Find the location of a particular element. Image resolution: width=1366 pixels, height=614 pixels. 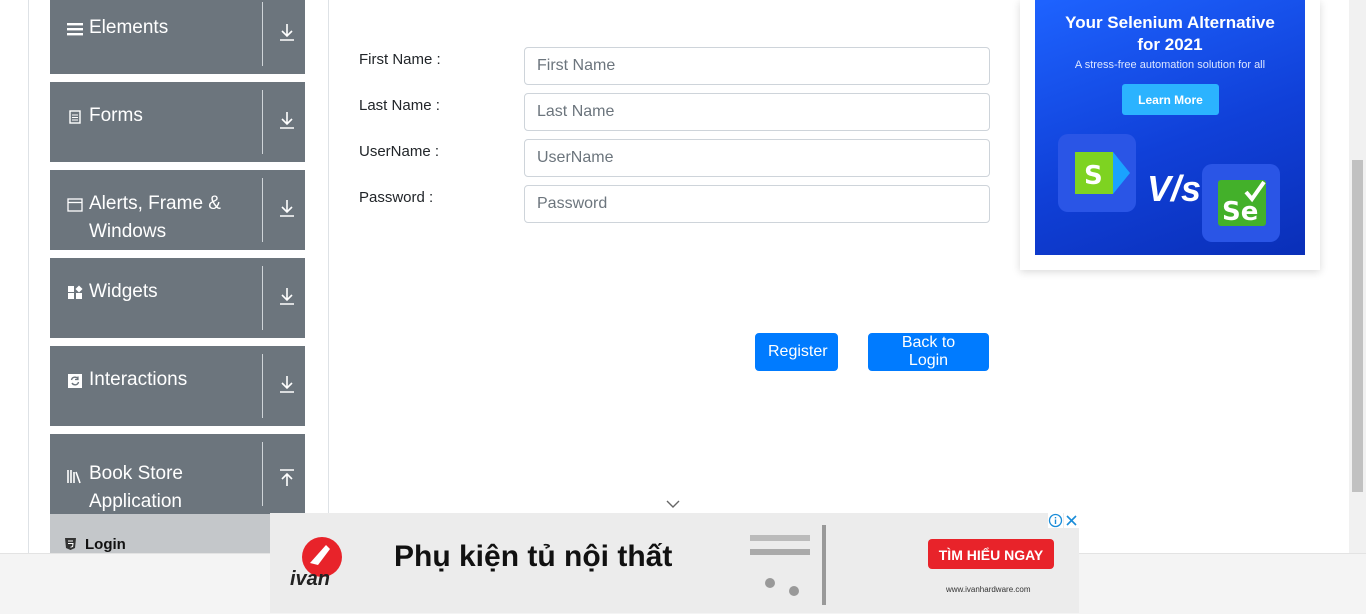

sidebar-group-book-store: Book Store Application is located at coordinates (177, 474).